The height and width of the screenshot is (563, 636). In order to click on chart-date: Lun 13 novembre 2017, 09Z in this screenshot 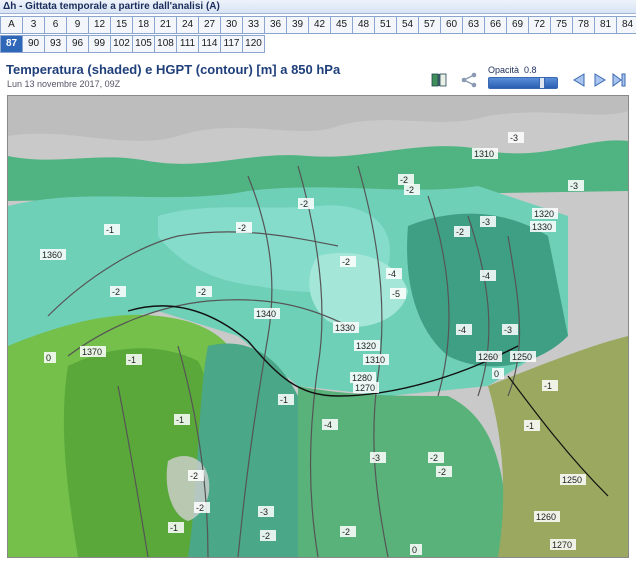, I will do `click(64, 84)`.